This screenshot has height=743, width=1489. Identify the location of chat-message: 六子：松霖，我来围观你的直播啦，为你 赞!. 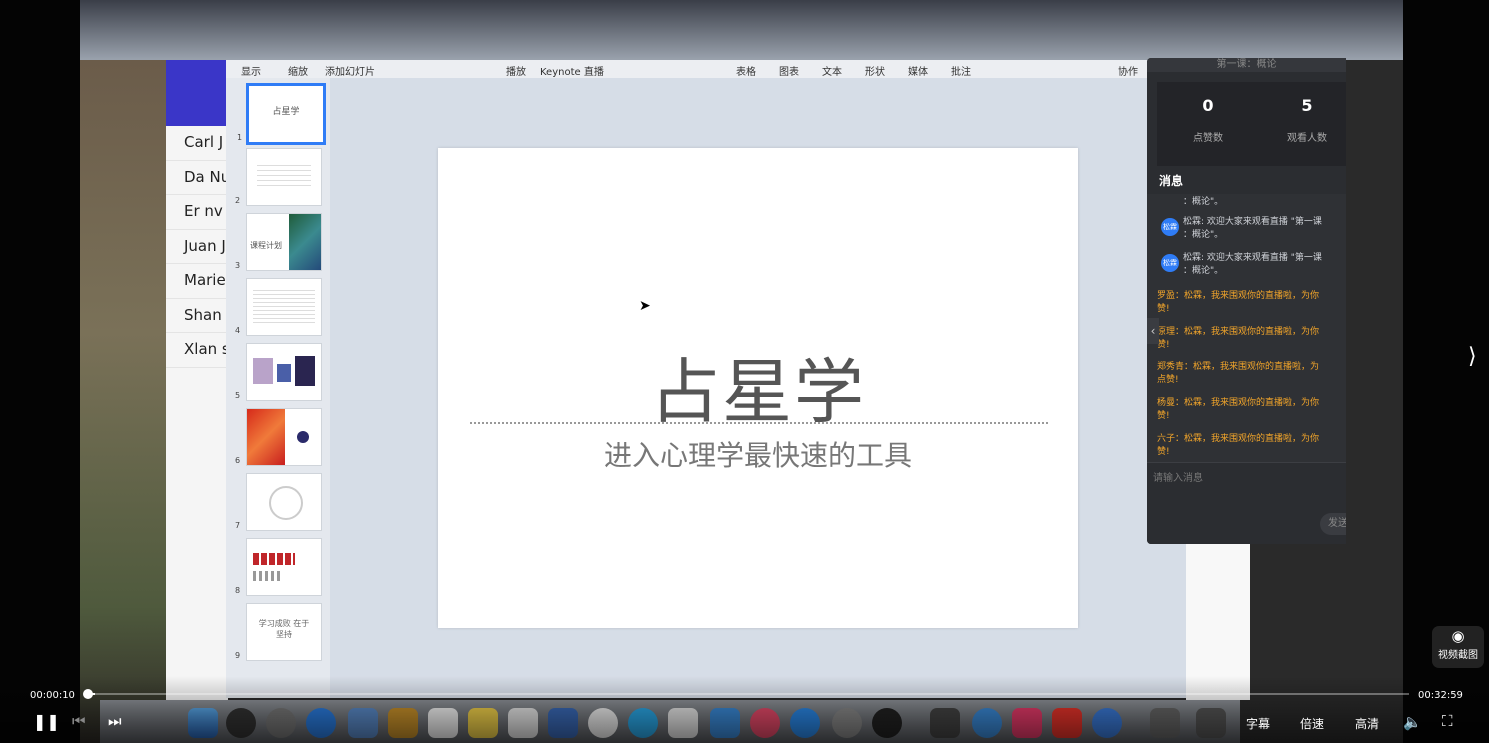
(1238, 445).